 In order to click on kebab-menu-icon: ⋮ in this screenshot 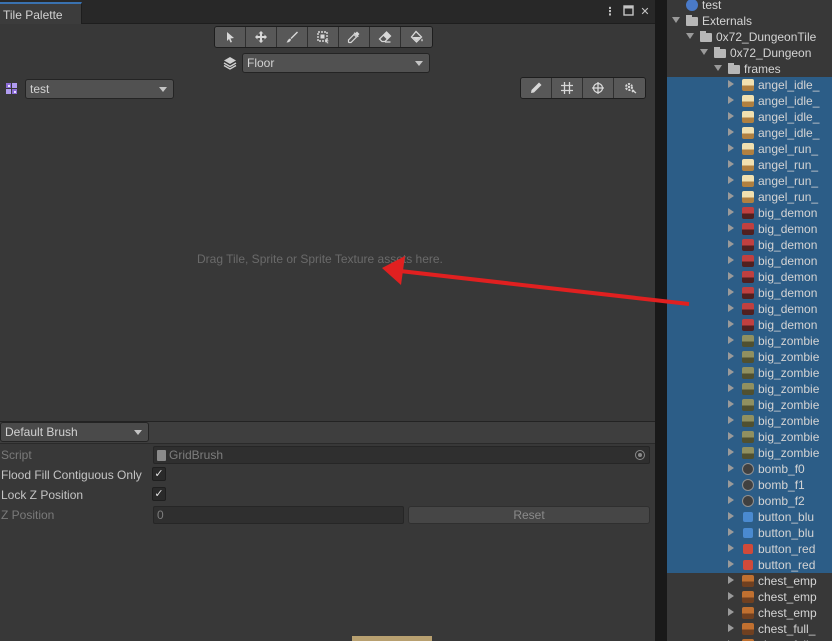, I will do `click(610, 12)`.